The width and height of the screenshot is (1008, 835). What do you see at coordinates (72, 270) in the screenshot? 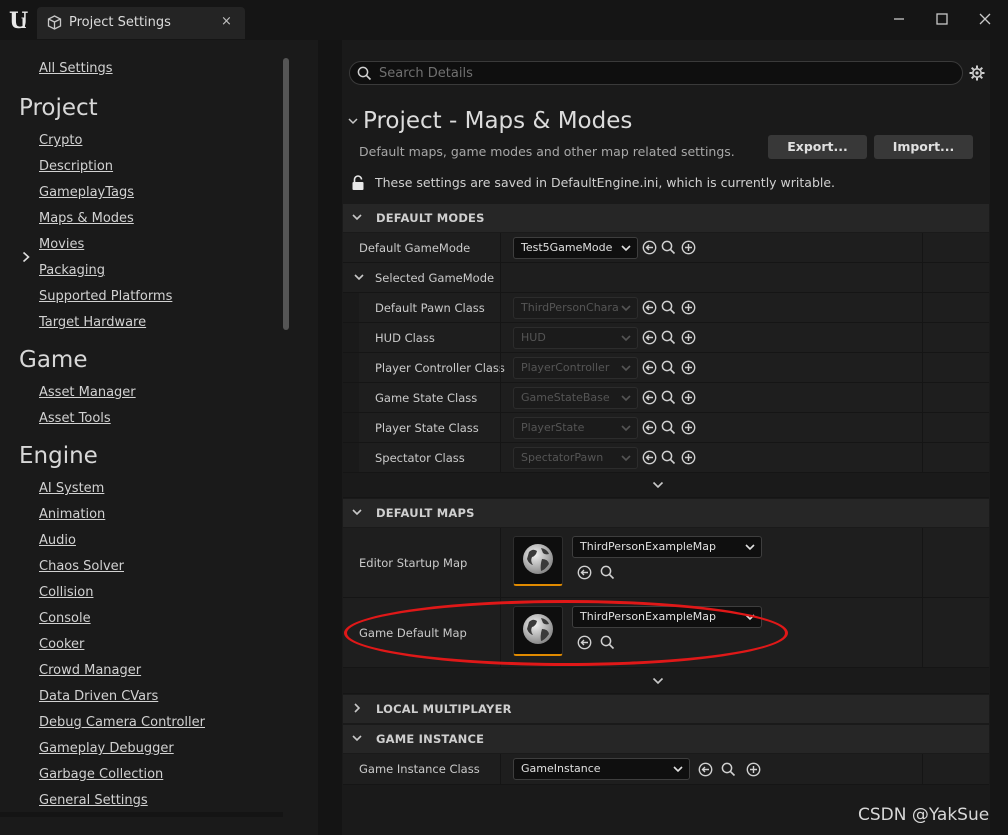
I see `sidebar-item-packaging: Packaging` at bounding box center [72, 270].